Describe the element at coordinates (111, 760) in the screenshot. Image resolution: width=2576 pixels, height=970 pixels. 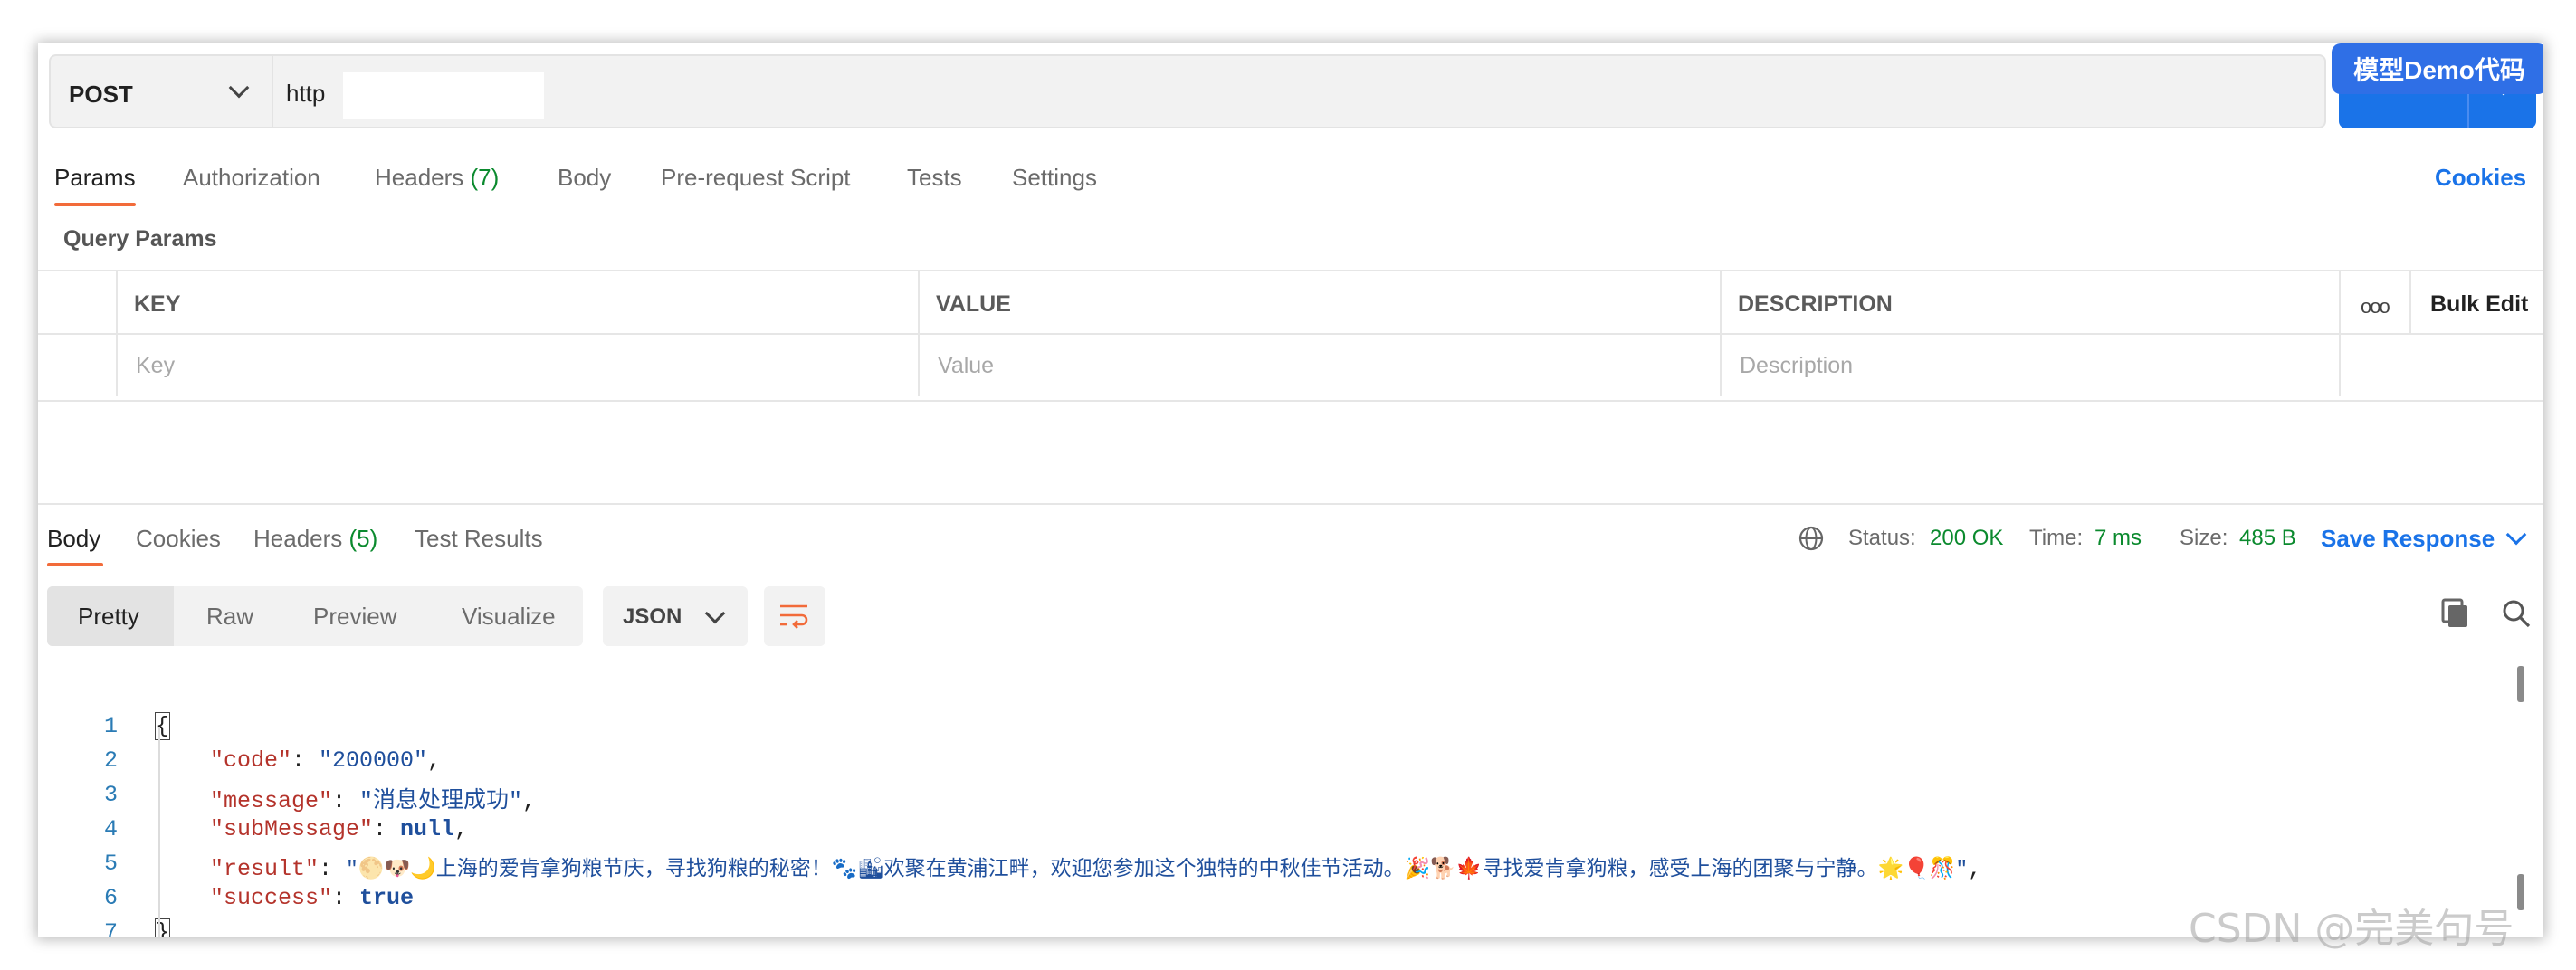
I see `line-number: 2` at that location.